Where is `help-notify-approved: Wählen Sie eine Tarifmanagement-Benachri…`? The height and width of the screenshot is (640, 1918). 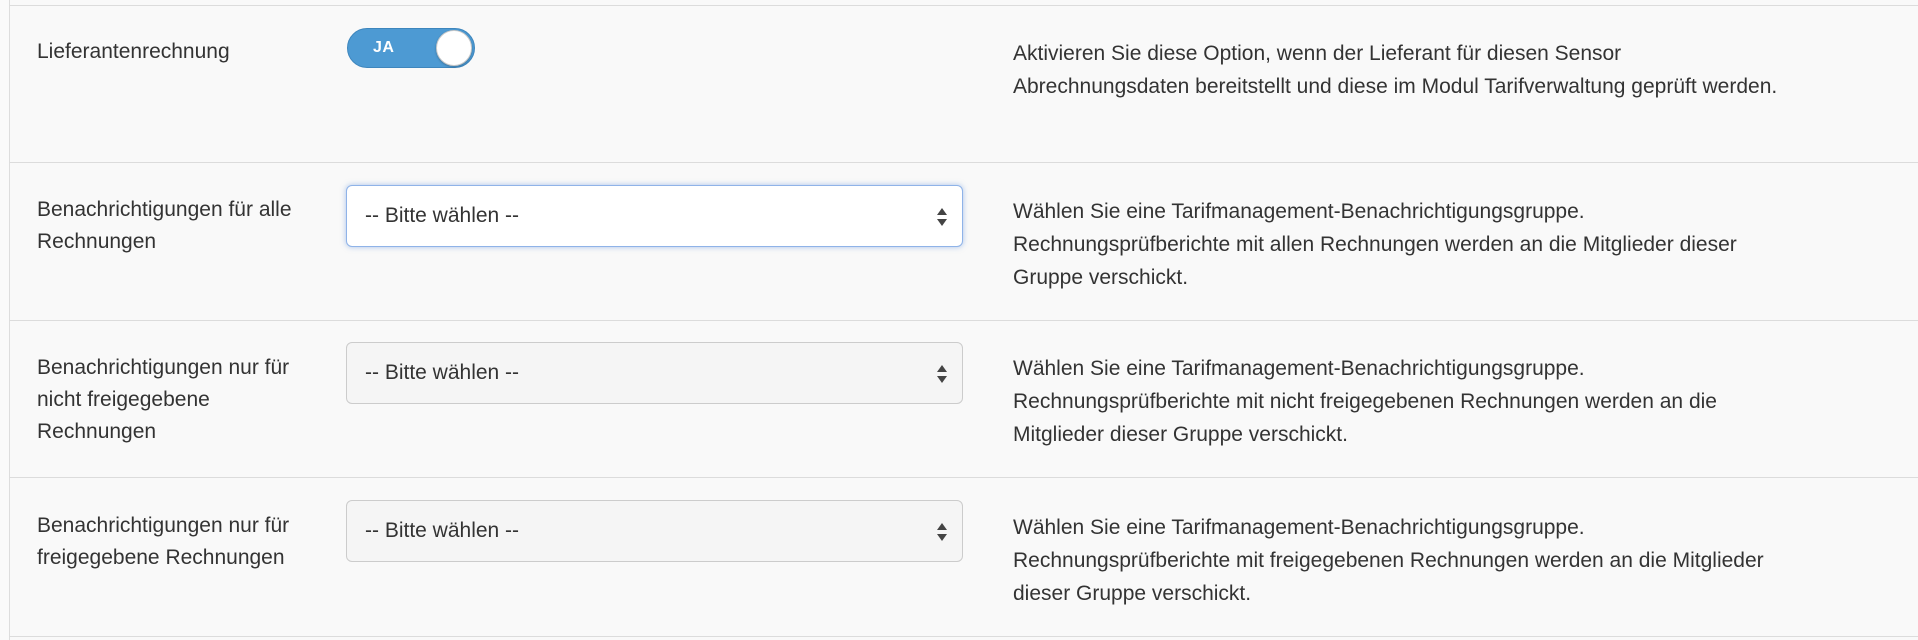
help-notify-approved: Wählen Sie eine Tarifmanagement-Benachri… is located at coordinates (1388, 560).